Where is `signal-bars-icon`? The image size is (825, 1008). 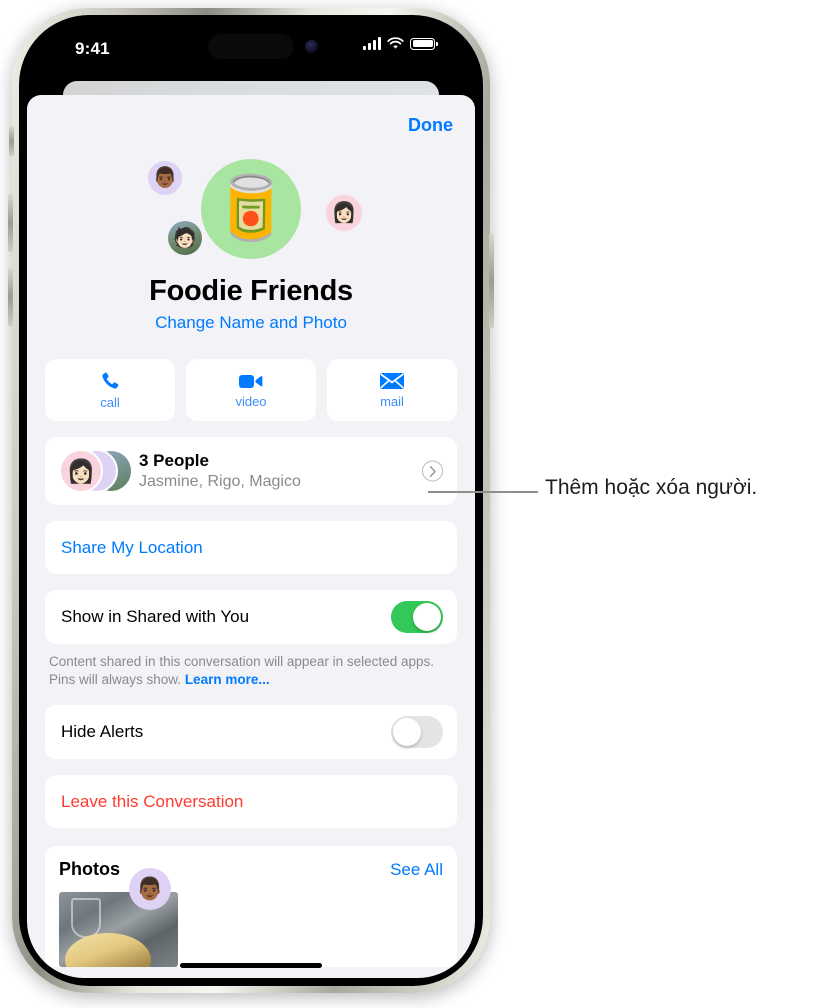 signal-bars-icon is located at coordinates (372, 43).